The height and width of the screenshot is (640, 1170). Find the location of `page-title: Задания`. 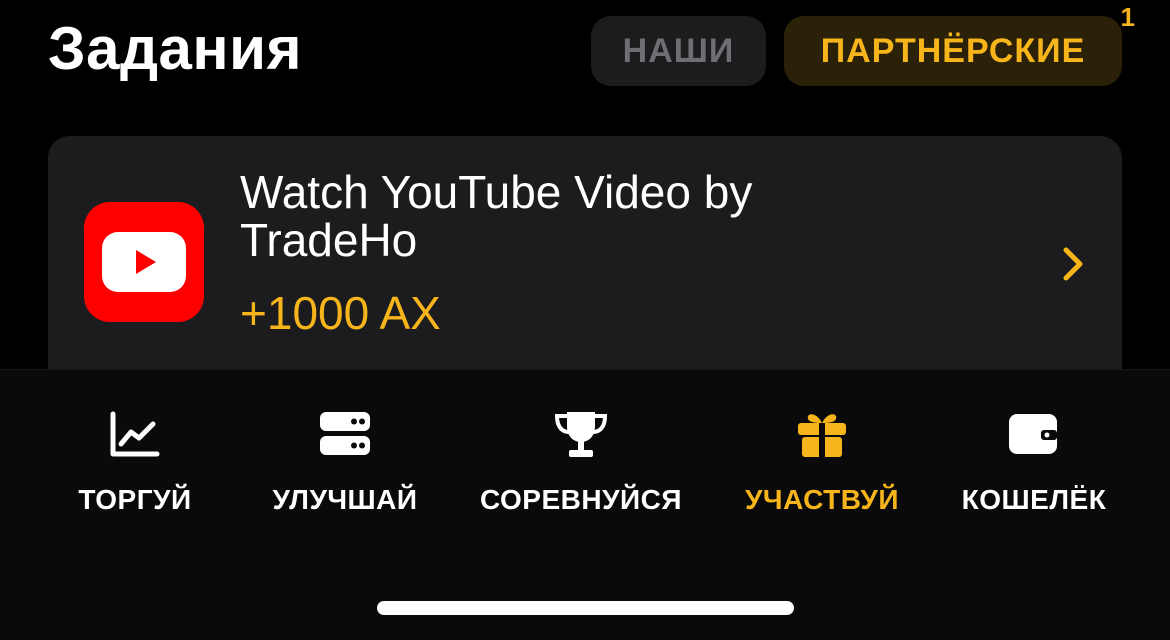

page-title: Задания is located at coordinates (175, 48).